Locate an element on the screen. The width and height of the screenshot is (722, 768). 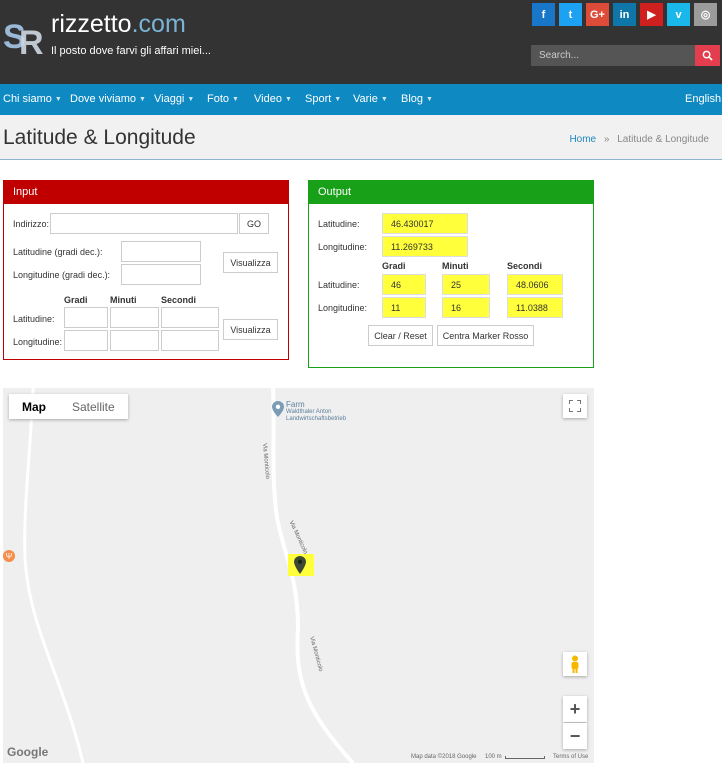
nav-item-foto: Foto ▼ is located at coordinates (223, 99).